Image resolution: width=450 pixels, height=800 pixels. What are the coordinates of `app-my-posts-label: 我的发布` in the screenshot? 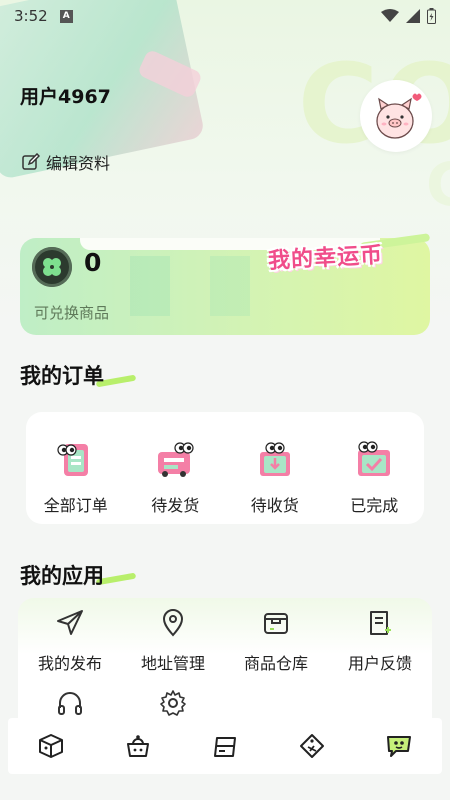 It's located at (69, 663).